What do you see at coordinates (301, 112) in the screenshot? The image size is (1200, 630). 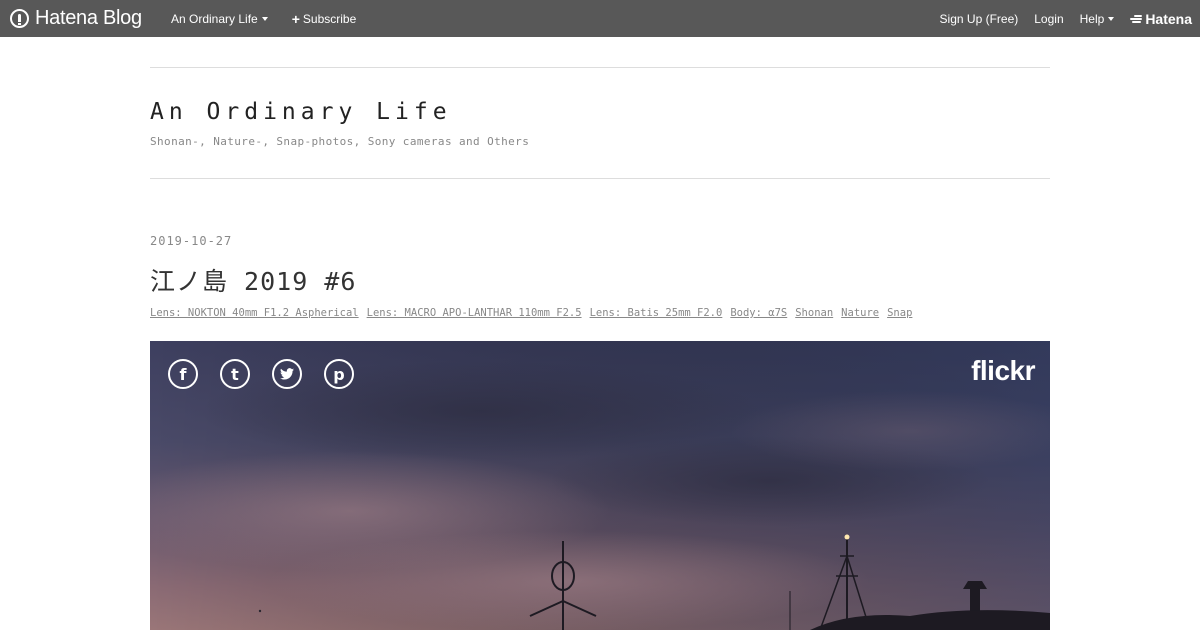 I see `blog-title: An Ordinary Life` at bounding box center [301, 112].